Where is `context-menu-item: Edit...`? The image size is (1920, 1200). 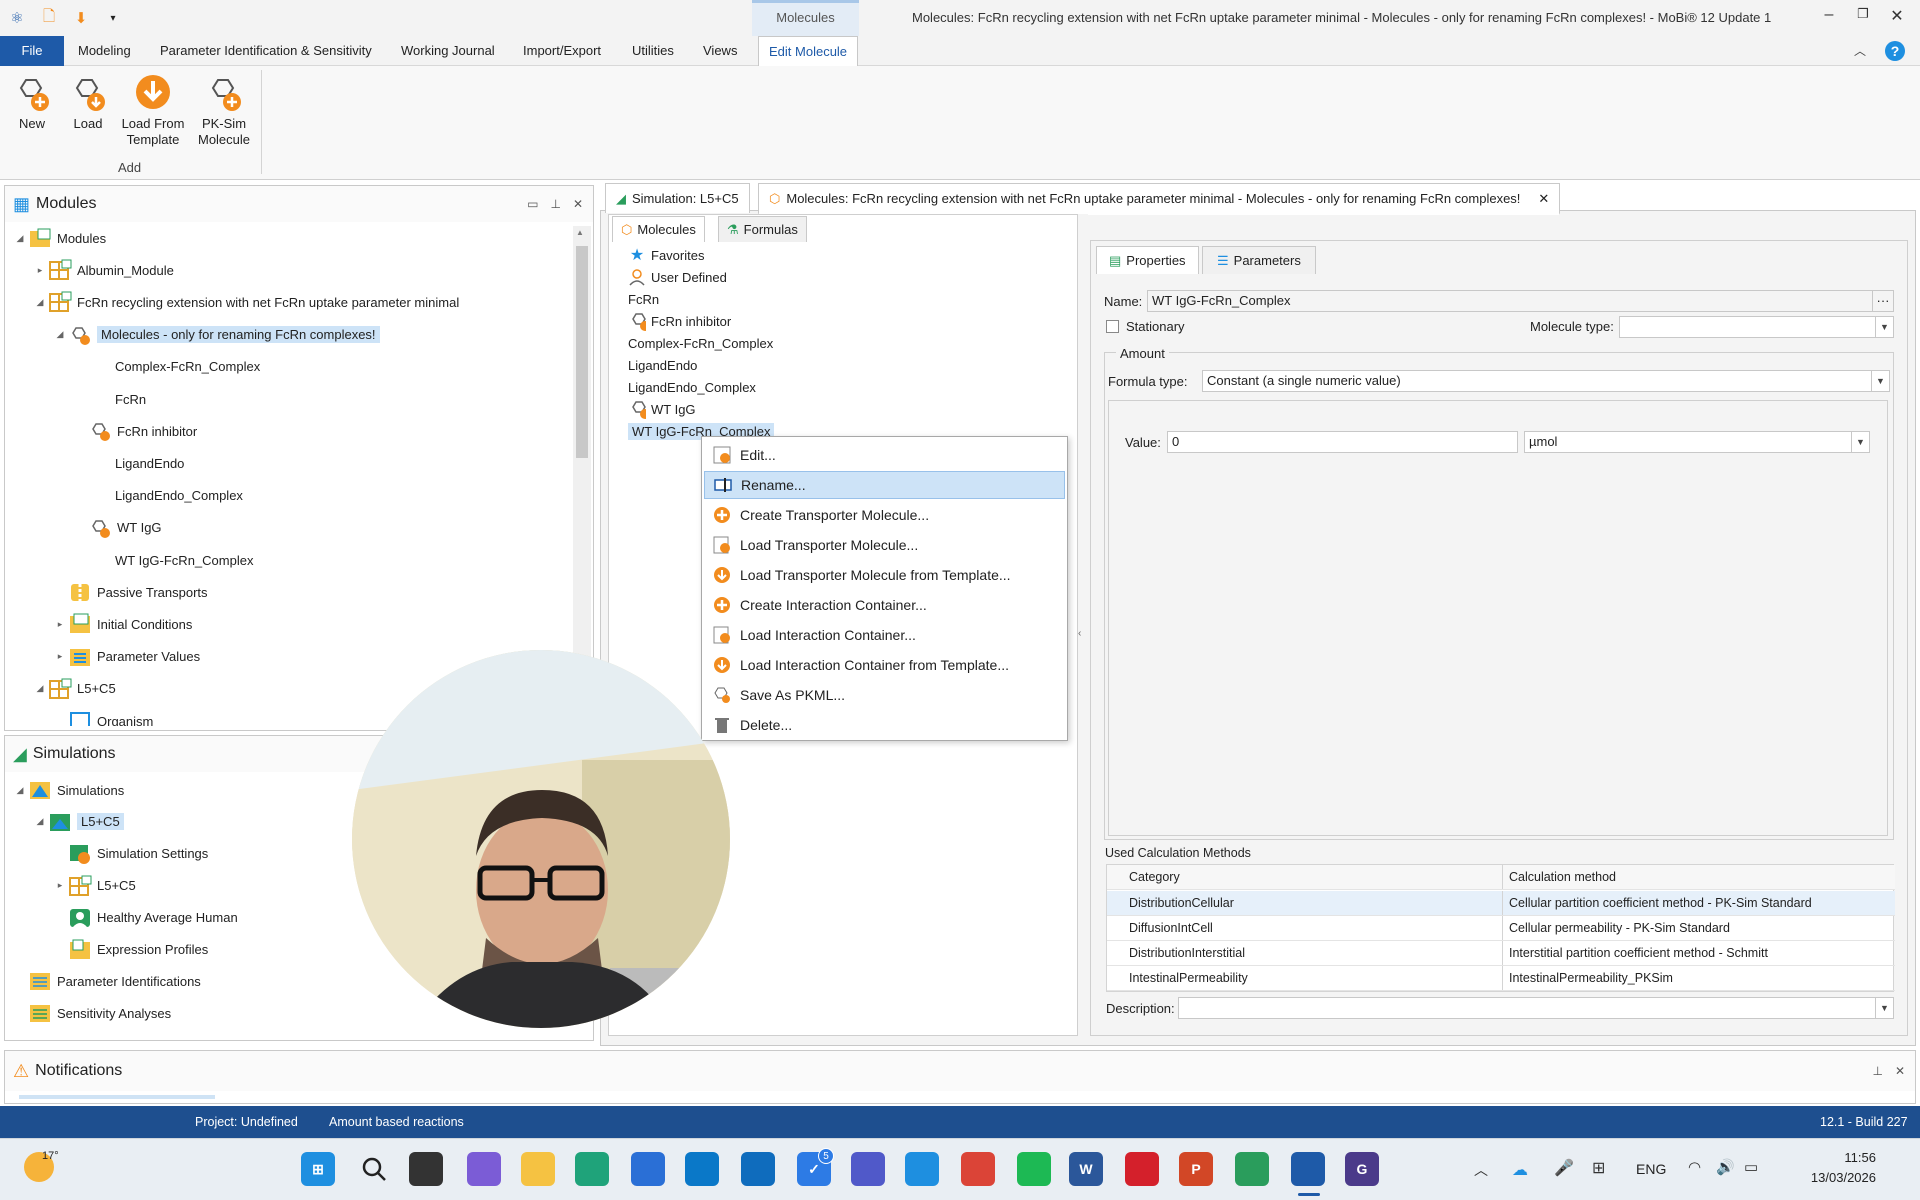
context-menu-item: Edit... is located at coordinates (884, 455).